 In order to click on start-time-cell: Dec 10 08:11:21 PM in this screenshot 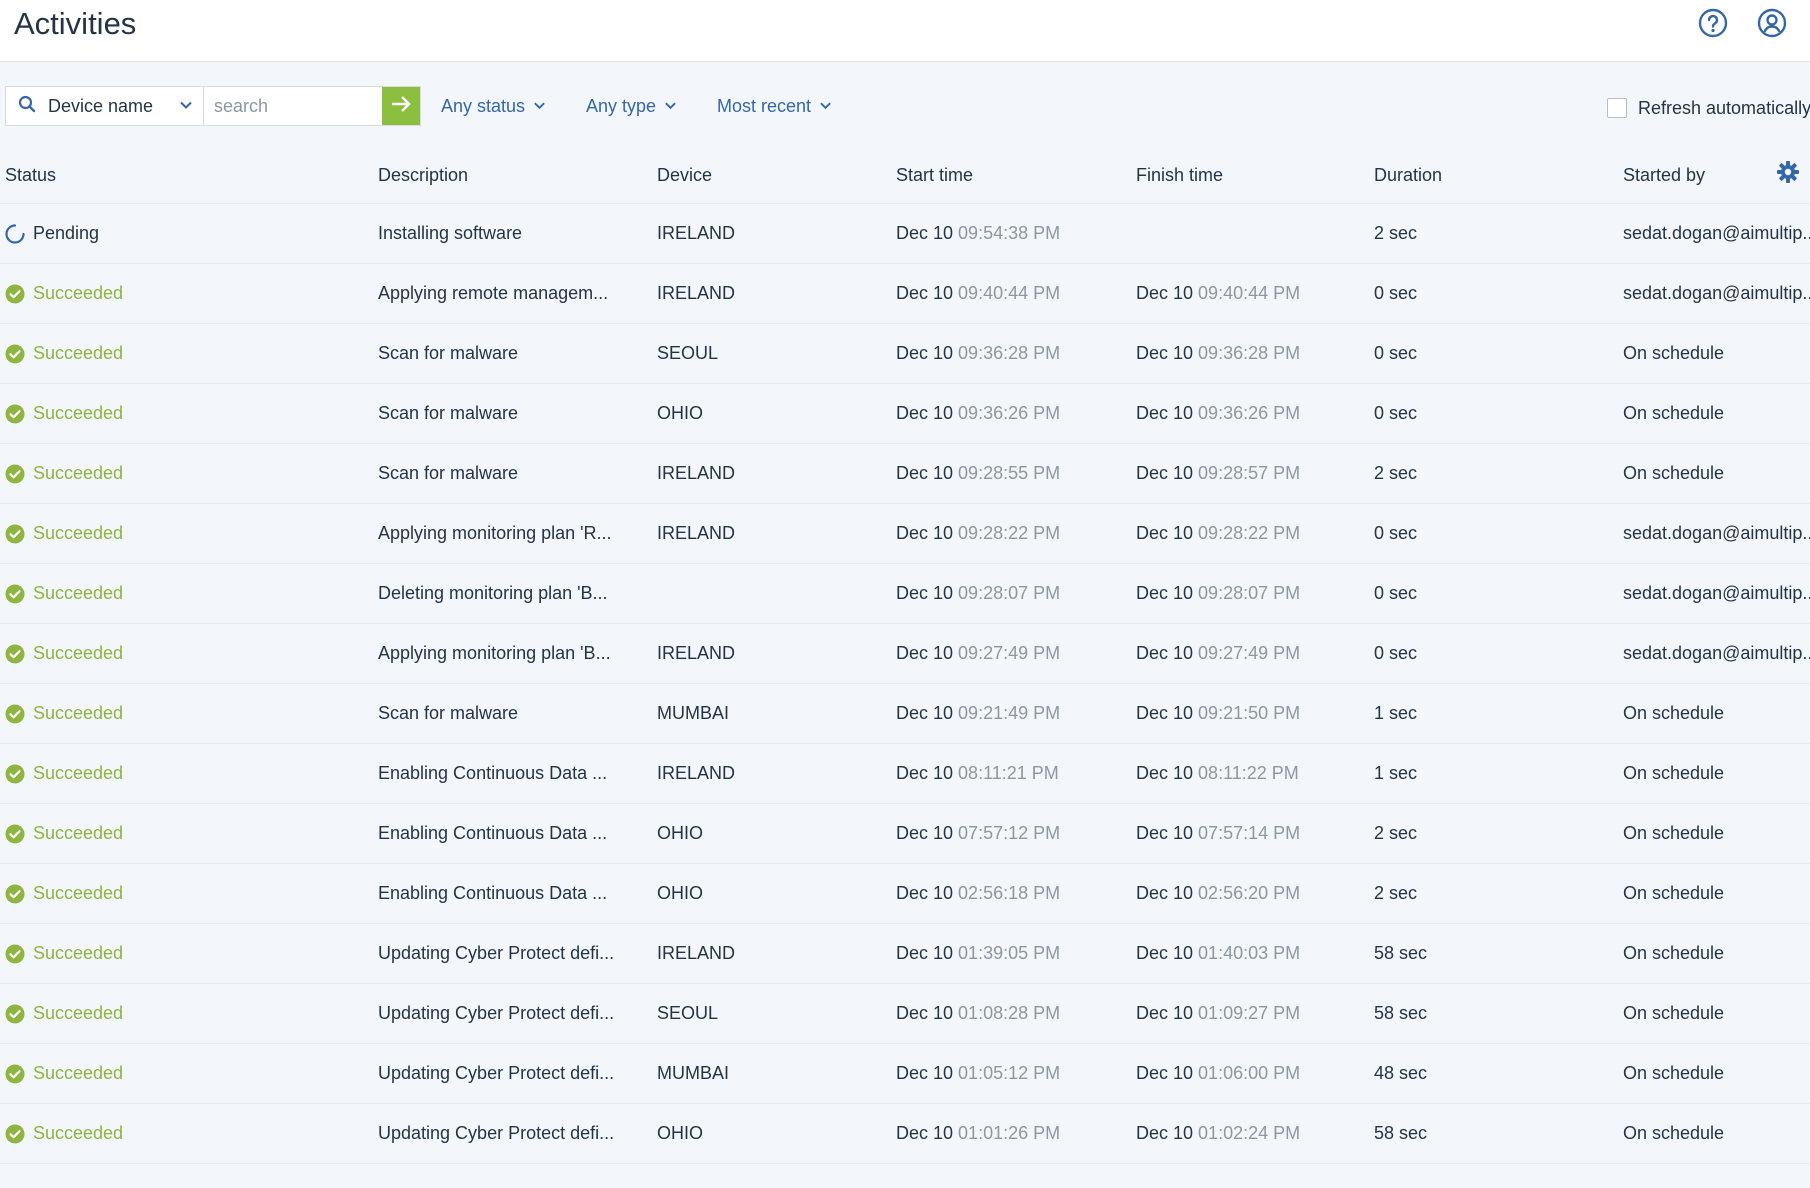, I will do `click(977, 773)`.